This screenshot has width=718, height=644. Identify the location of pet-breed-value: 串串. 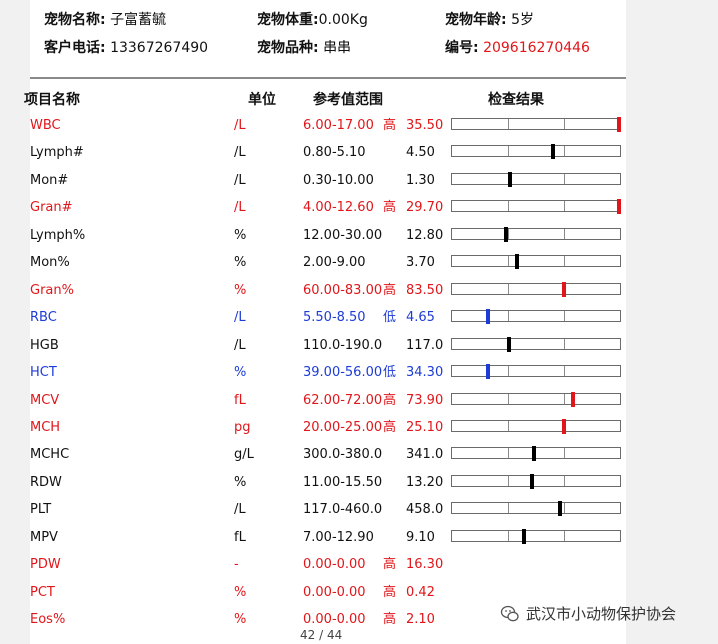
(337, 48).